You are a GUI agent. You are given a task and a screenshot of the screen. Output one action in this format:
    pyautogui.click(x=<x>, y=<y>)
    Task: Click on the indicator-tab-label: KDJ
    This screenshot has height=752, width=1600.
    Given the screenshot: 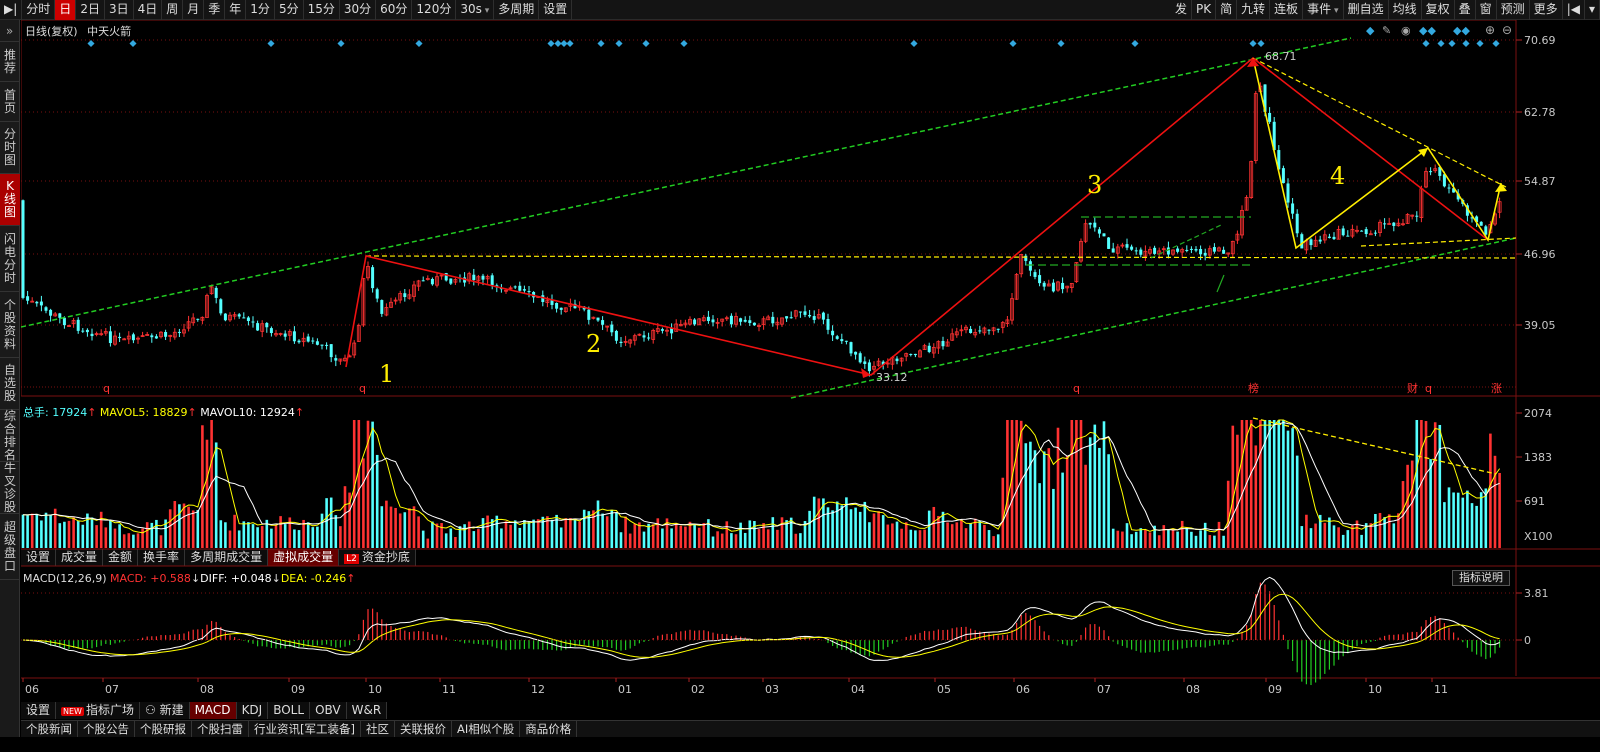 What is the action you would take?
    pyautogui.click(x=252, y=710)
    